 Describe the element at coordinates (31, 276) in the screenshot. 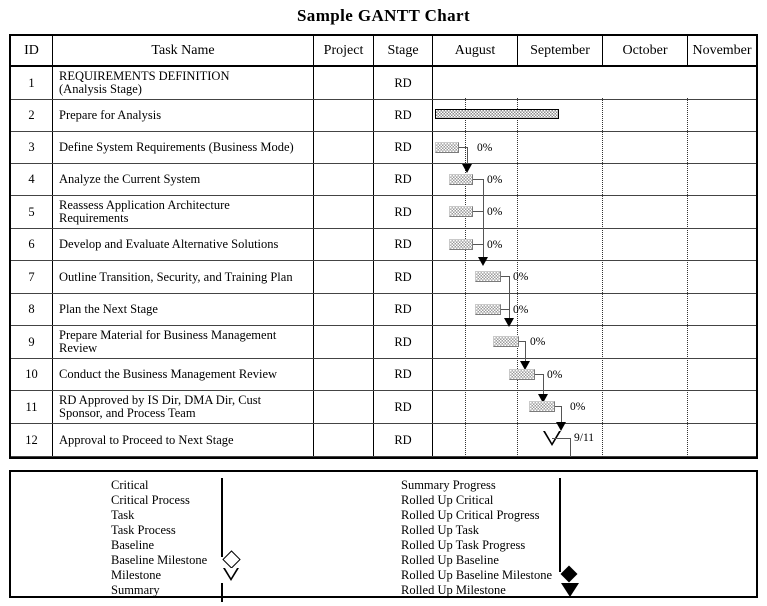

I see `cell-id: 7` at that location.